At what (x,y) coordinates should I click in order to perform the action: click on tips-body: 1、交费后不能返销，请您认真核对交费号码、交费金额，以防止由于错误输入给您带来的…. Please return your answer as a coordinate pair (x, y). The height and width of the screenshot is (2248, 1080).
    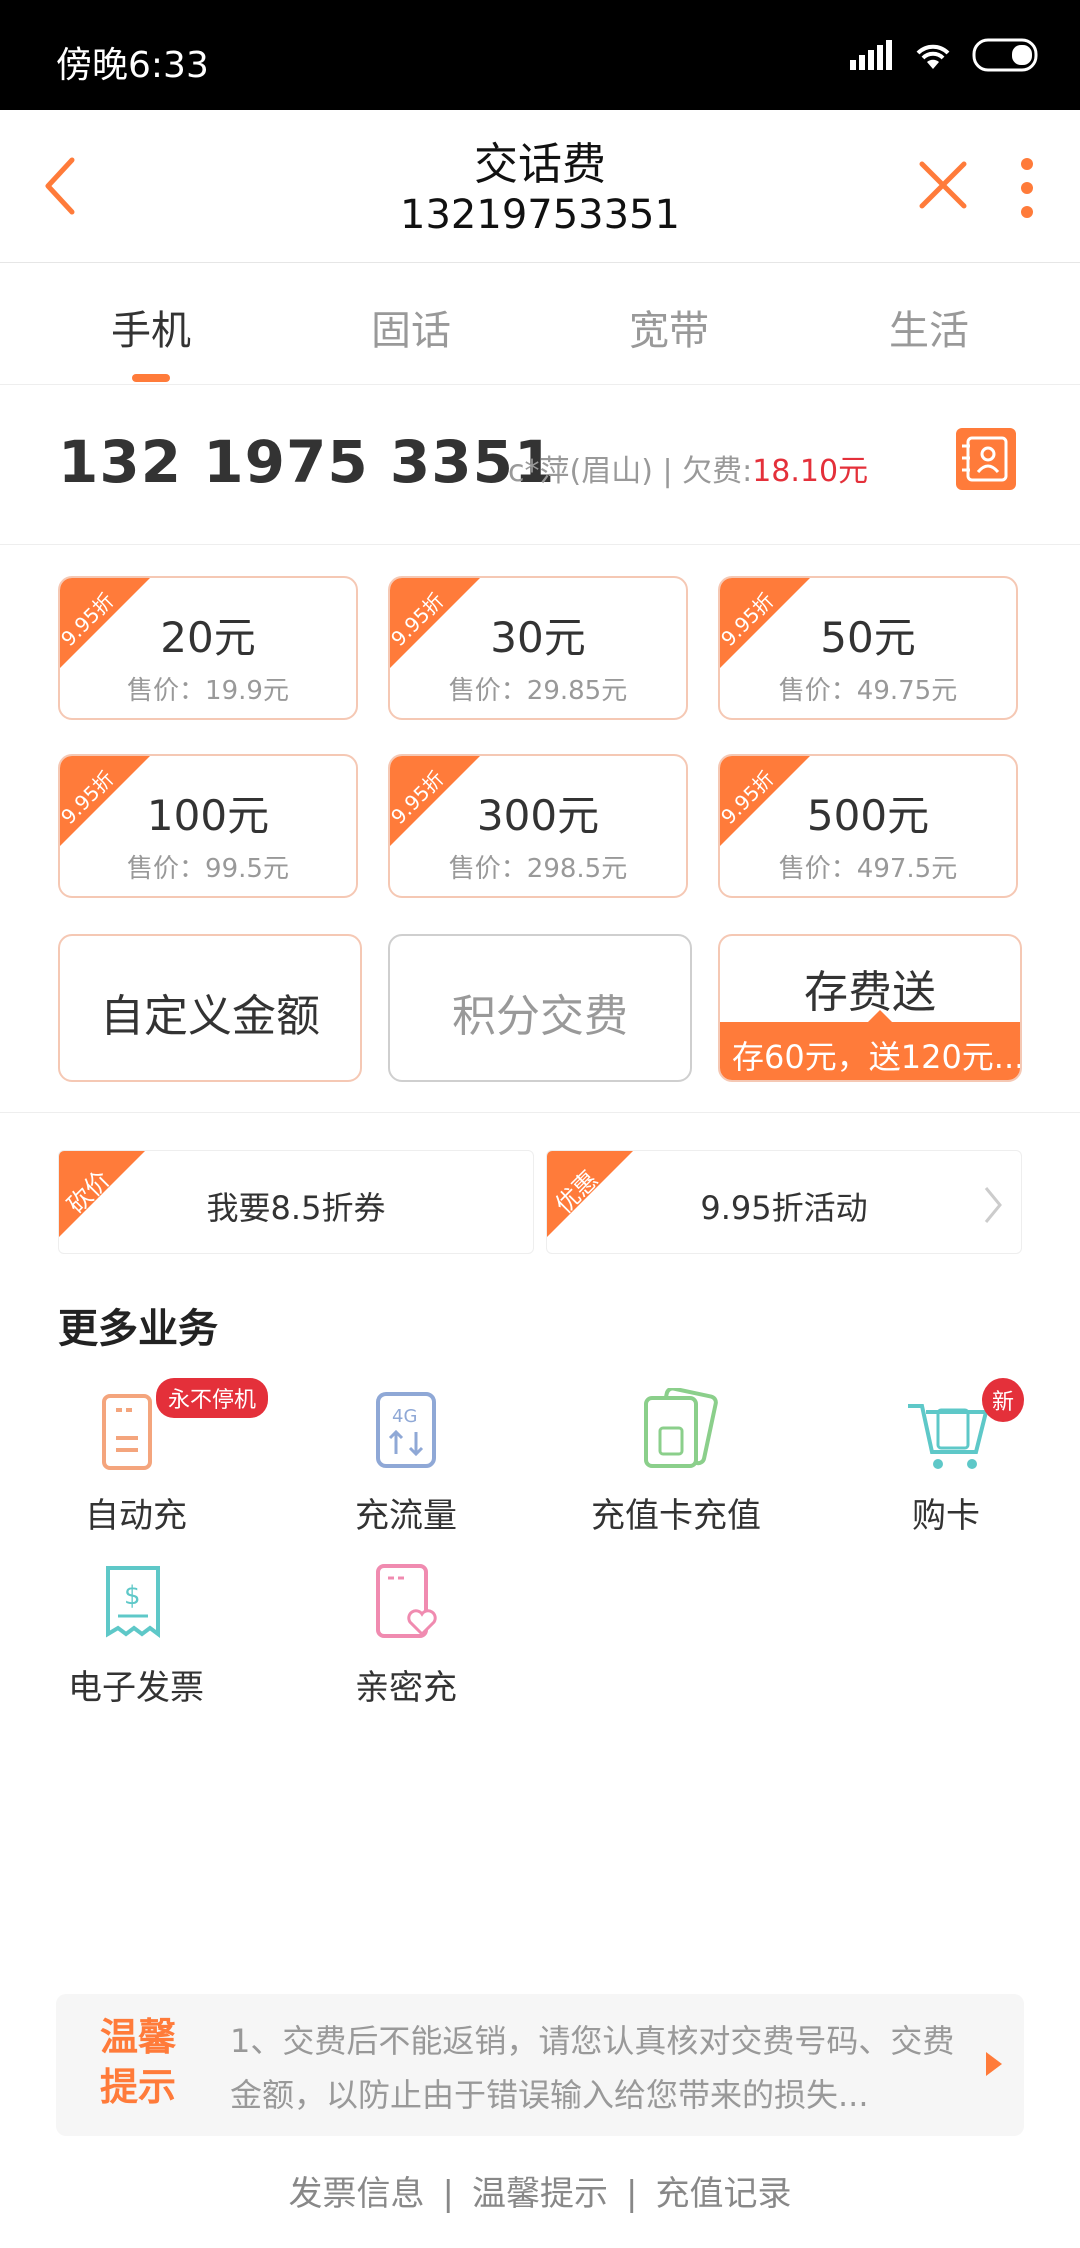
    Looking at the image, I should click on (592, 2068).